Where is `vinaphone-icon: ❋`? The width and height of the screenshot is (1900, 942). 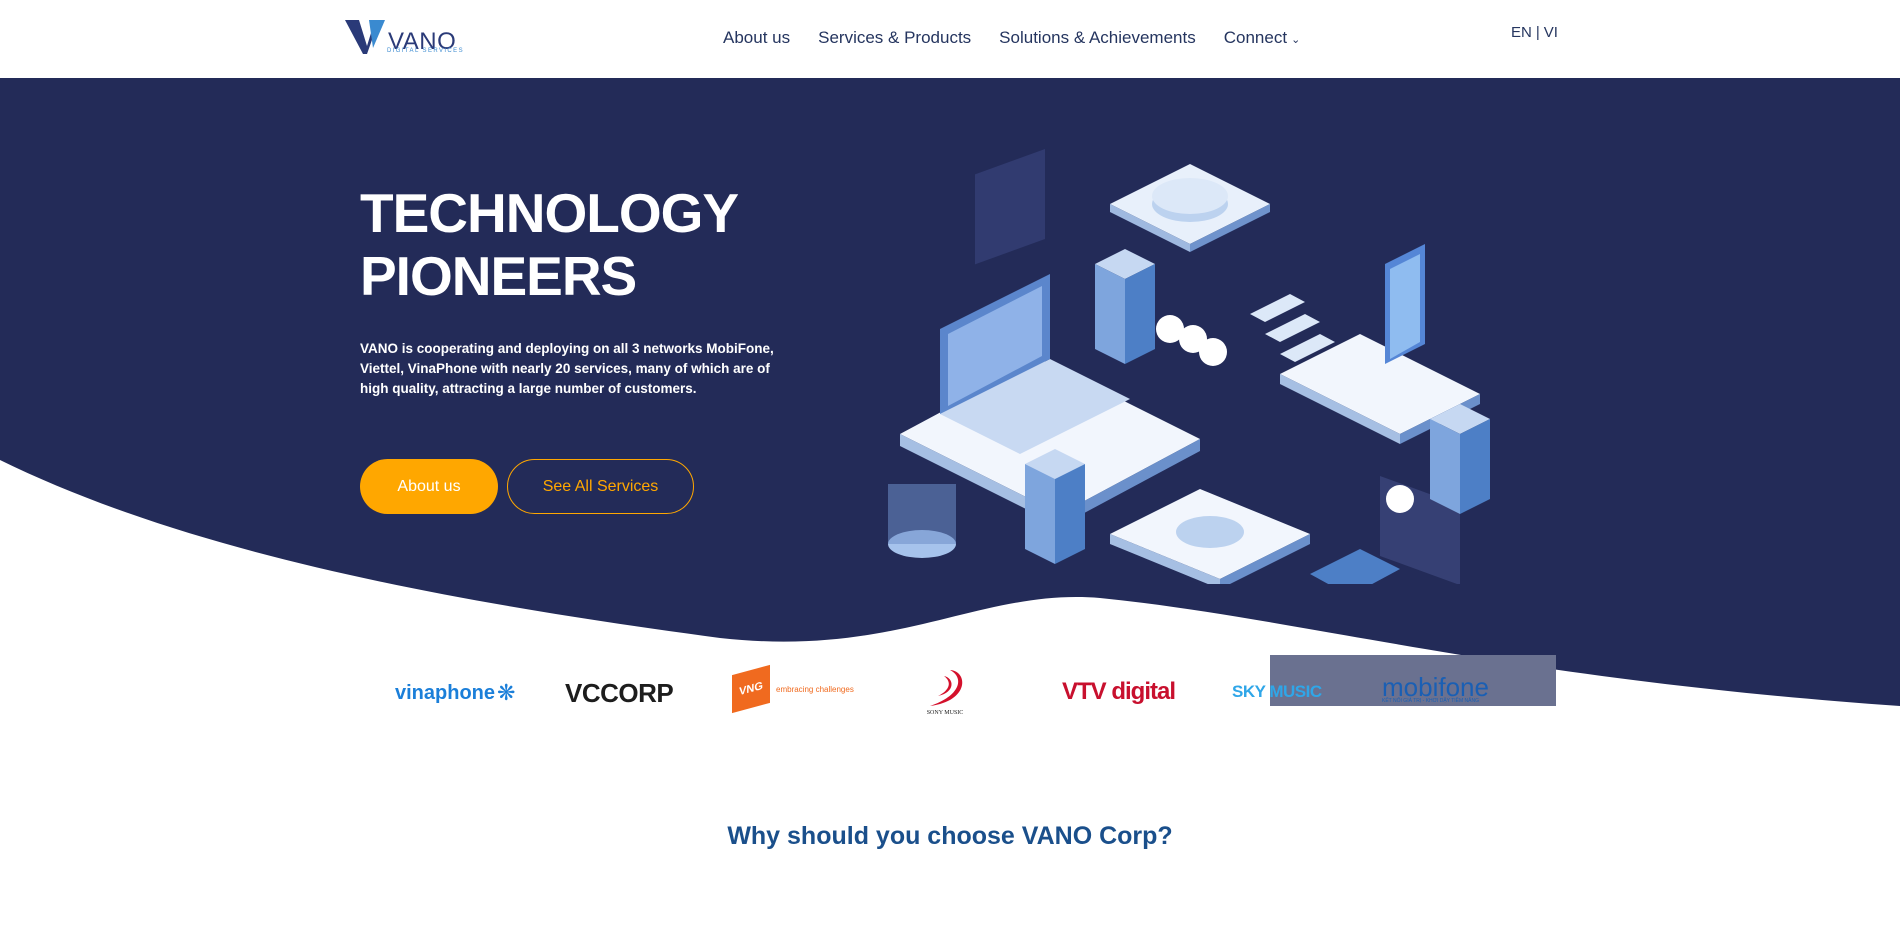
vinaphone-icon: ❋ is located at coordinates (506, 692).